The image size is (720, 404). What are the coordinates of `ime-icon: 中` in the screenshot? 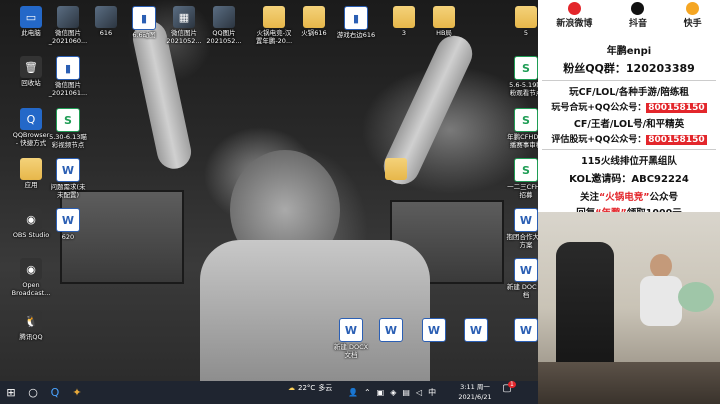 It's located at (432, 392).